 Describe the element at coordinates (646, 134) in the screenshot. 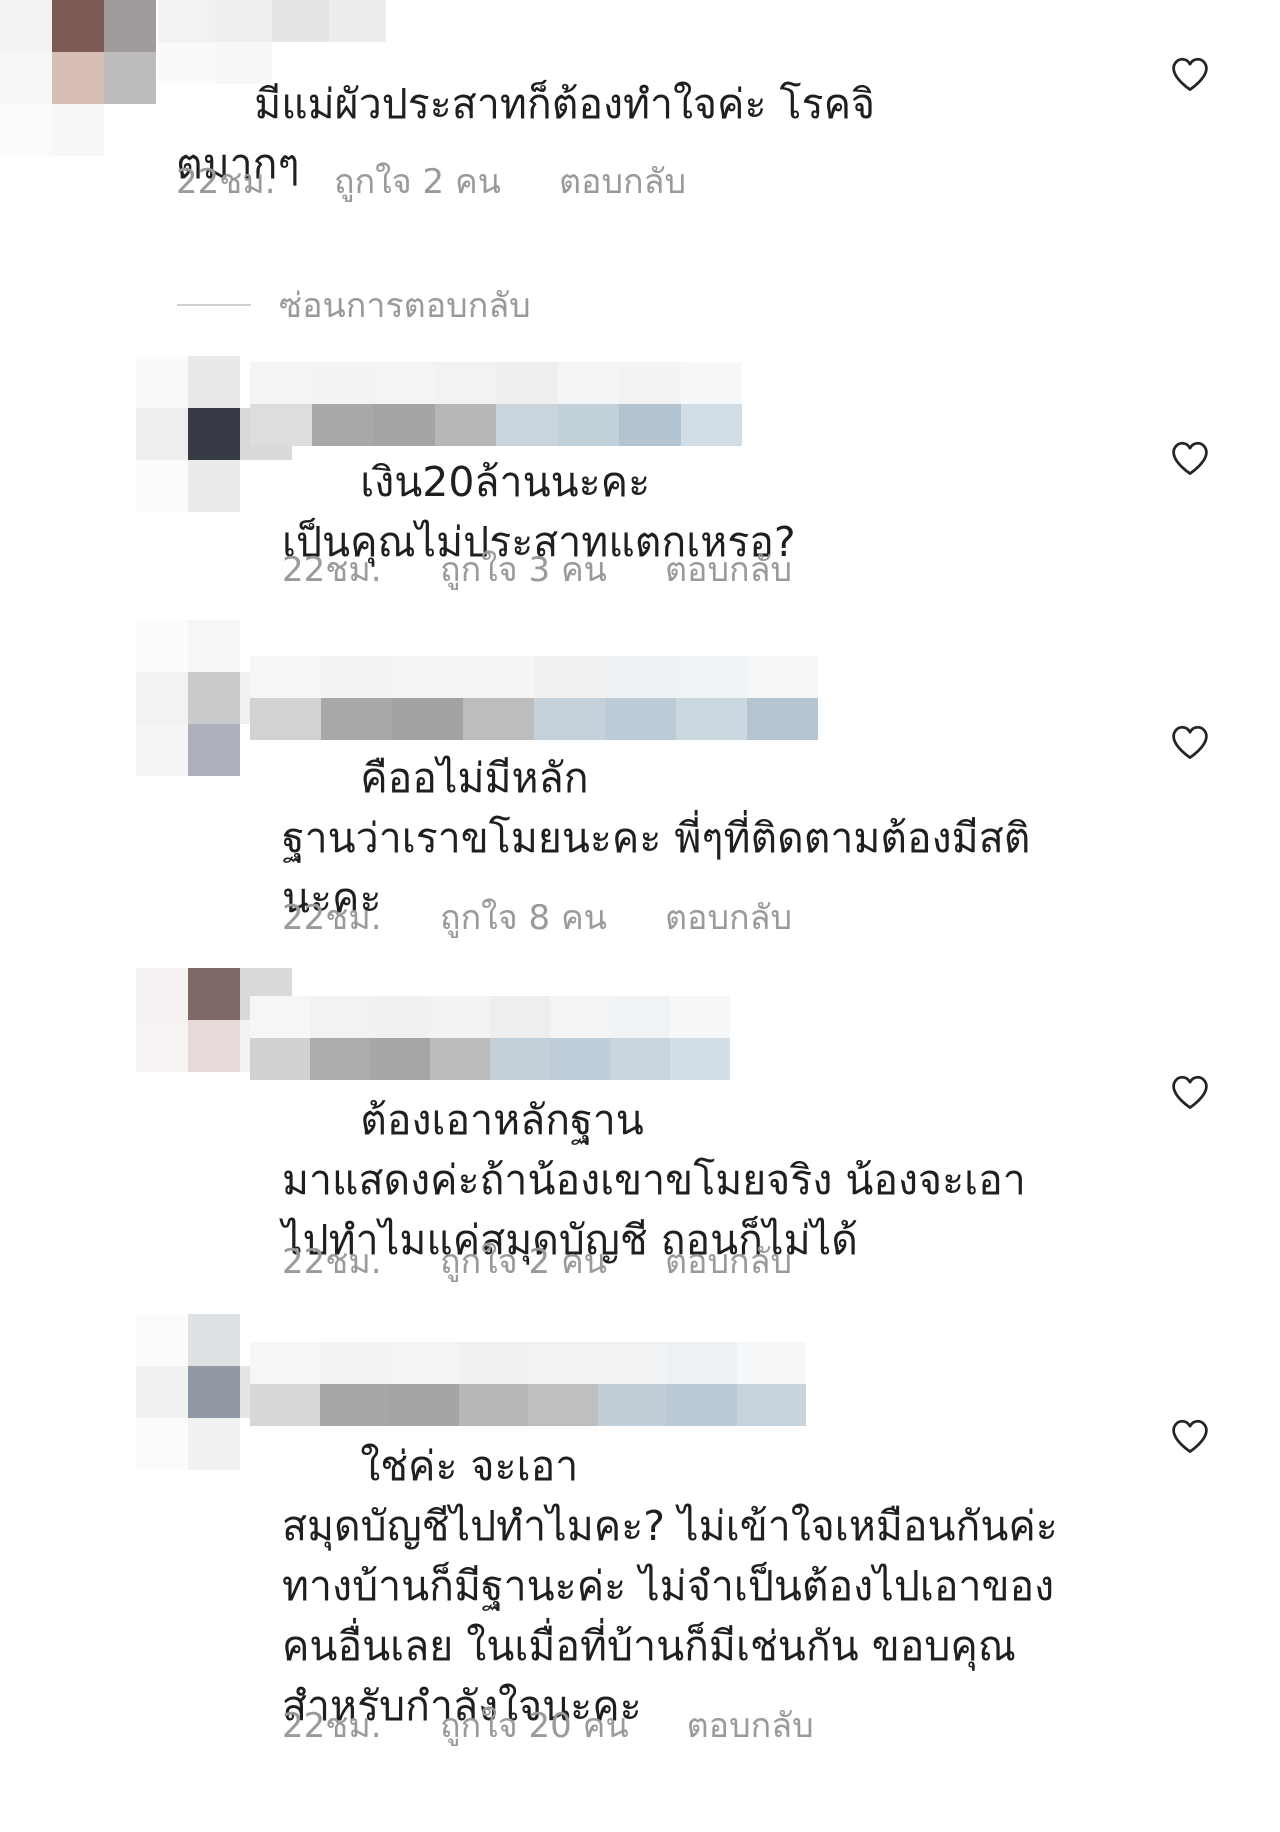

I see `comment-text: มีแม่ผัวประสาทก็ต้องทำใจค่ะ โรคจิ ตมากๆ` at that location.